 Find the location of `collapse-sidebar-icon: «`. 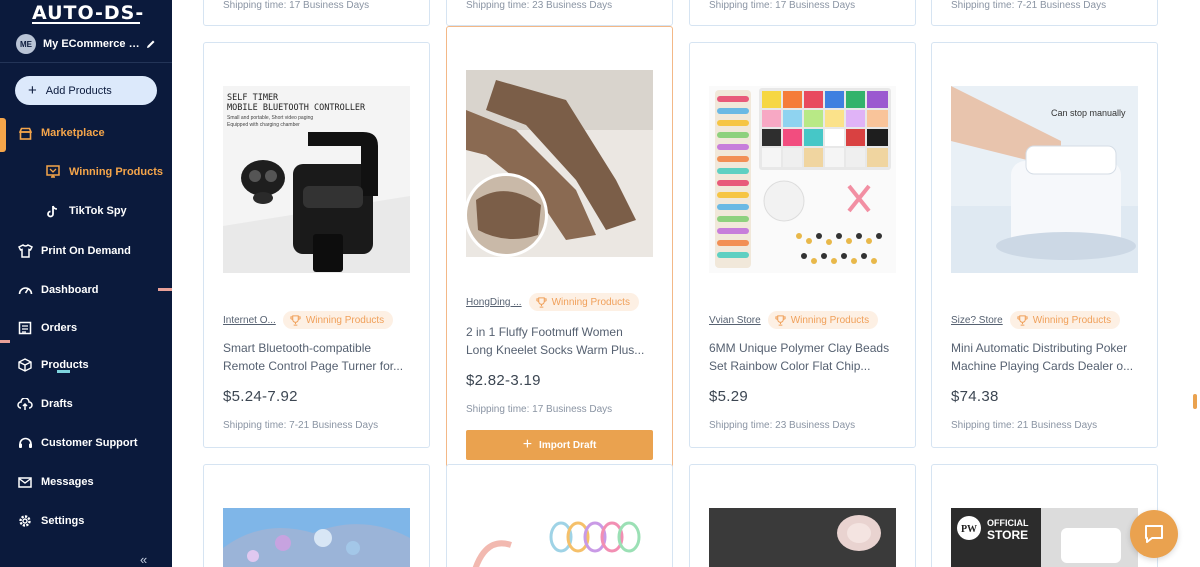

collapse-sidebar-icon: « is located at coordinates (143, 559).